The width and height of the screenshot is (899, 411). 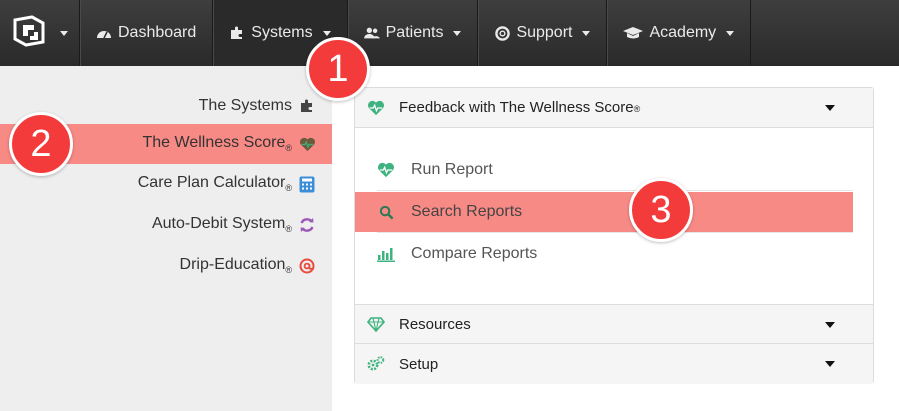 I want to click on sidebar-item-label: Care Plan Calculator®, so click(x=214, y=184).